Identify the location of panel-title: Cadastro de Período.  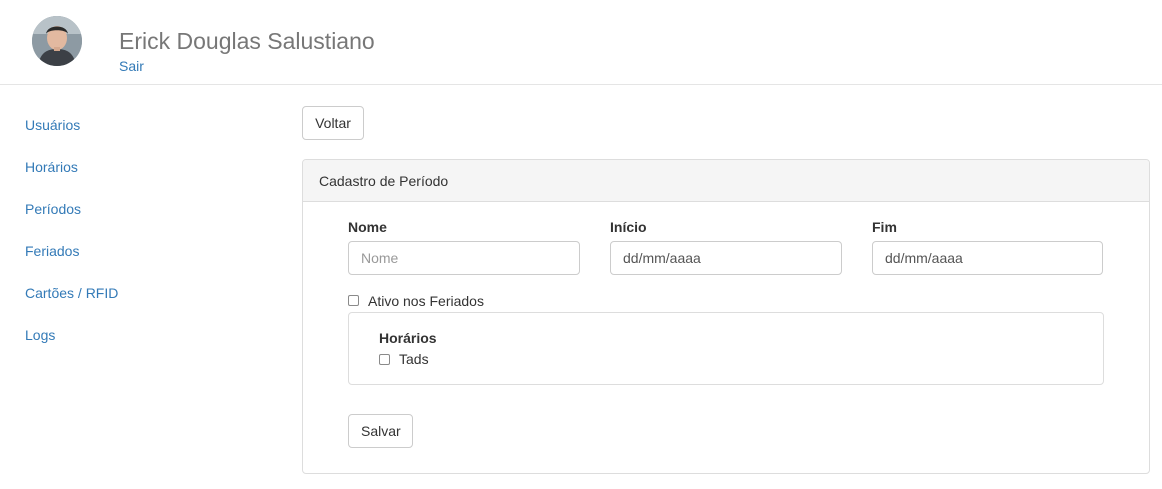
(384, 181).